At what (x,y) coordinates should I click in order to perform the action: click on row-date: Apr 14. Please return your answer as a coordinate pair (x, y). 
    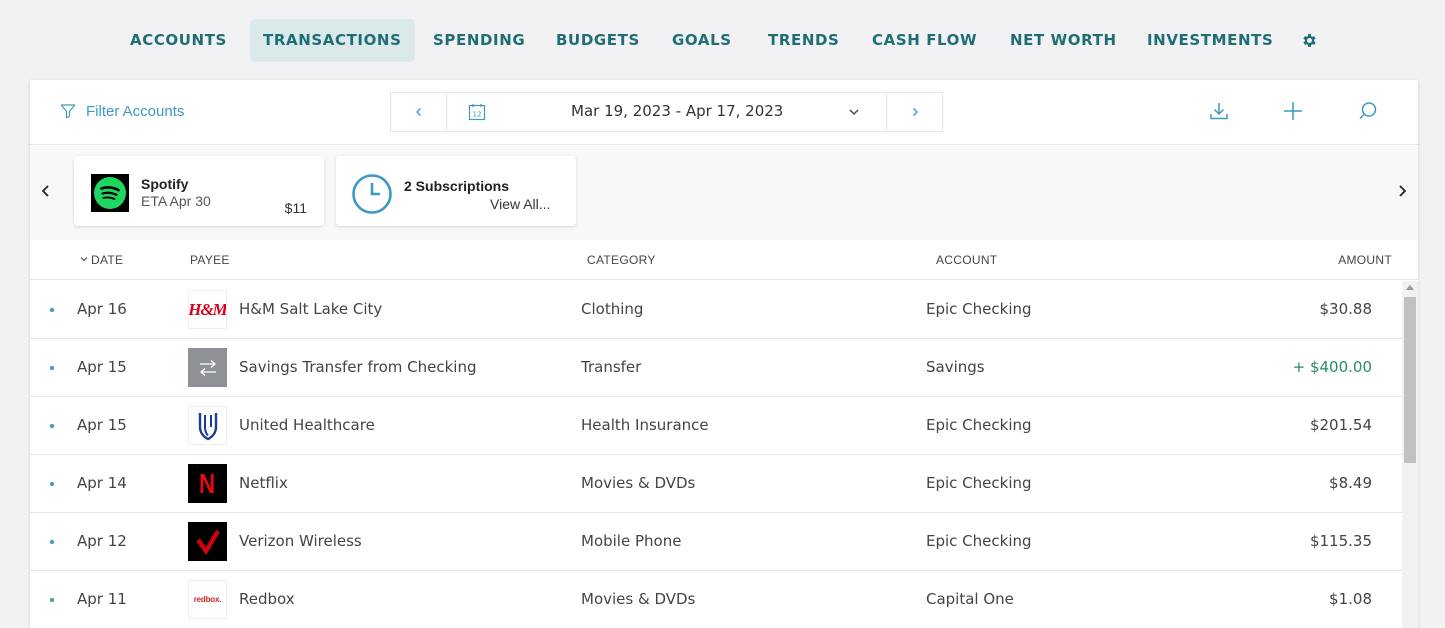
    Looking at the image, I should click on (102, 483).